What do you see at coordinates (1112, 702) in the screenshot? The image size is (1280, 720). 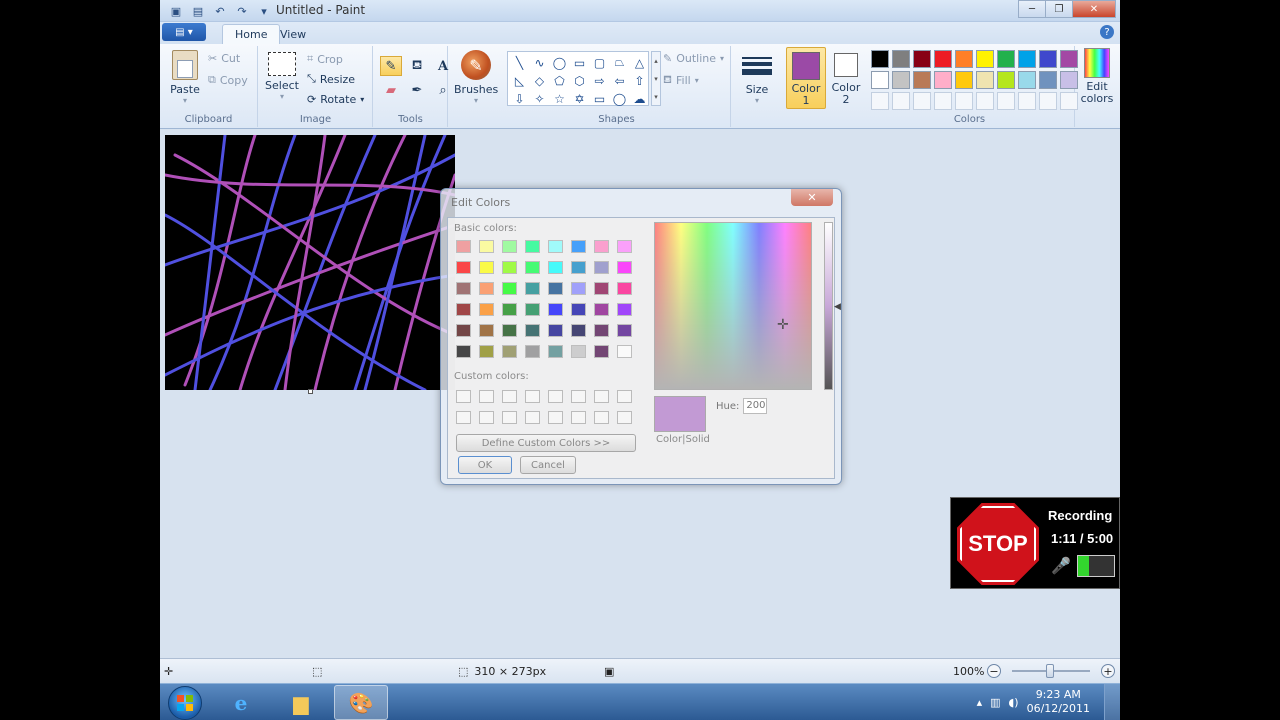 I see `show-desktop-button` at bounding box center [1112, 702].